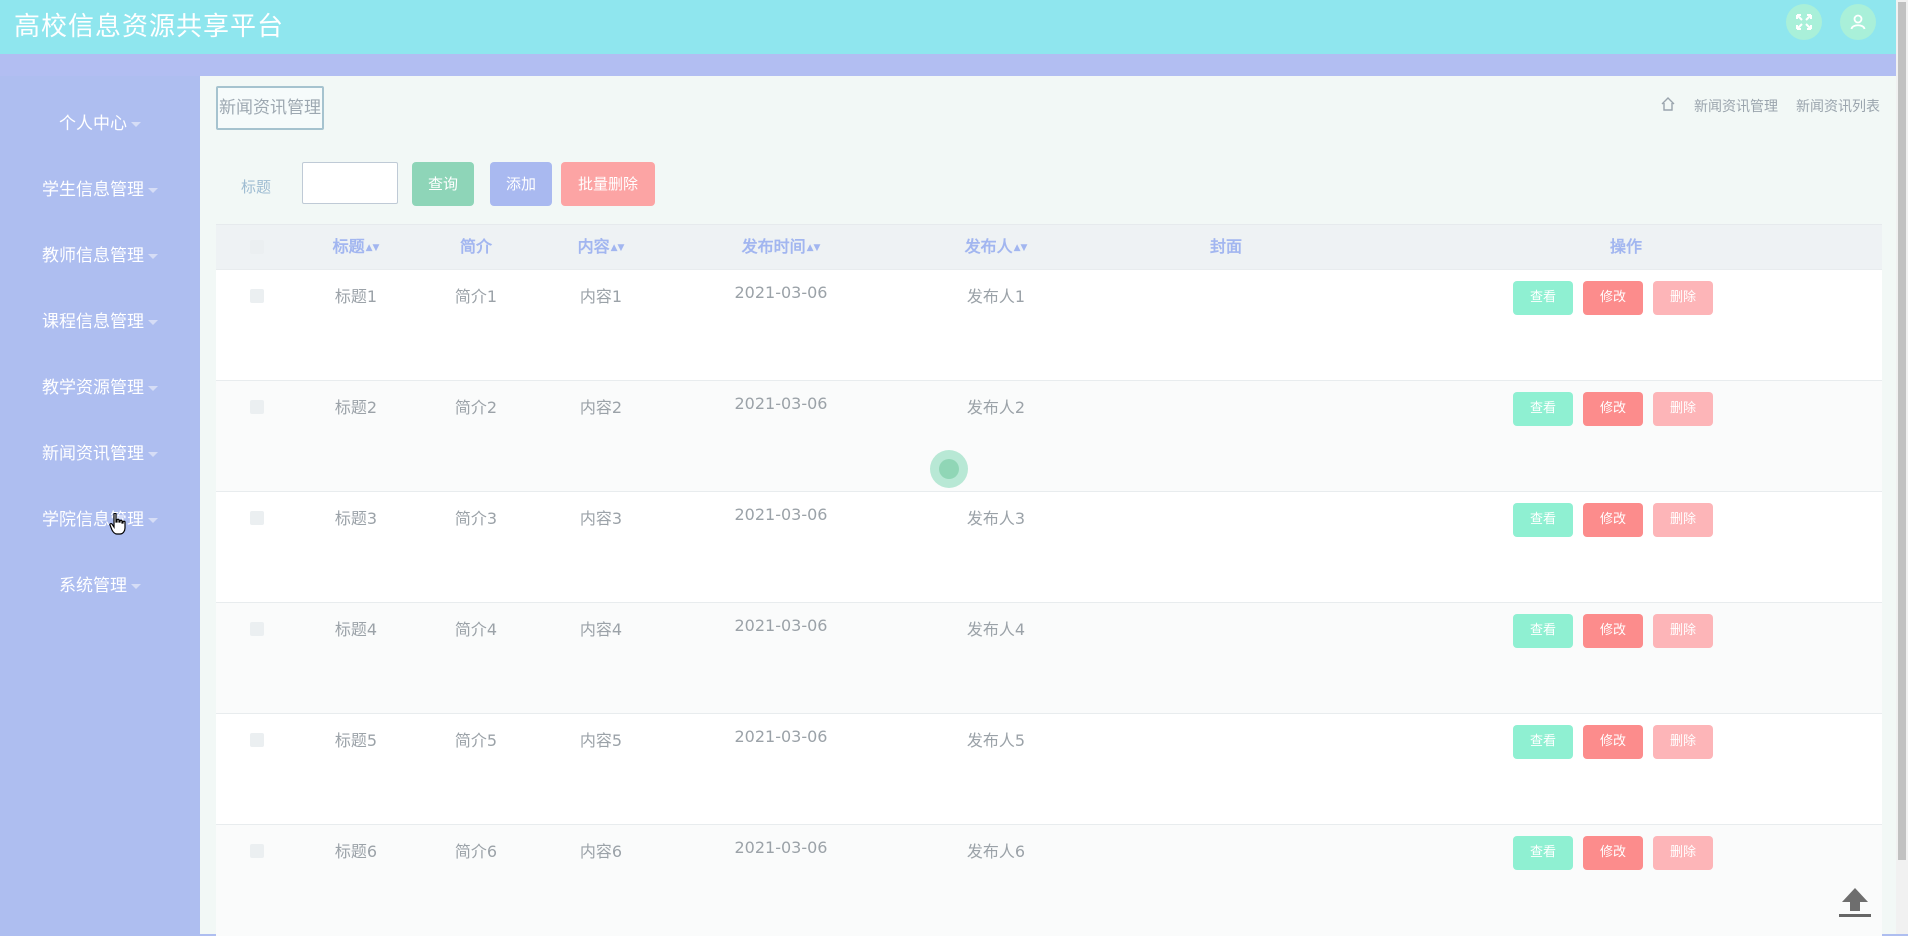  I want to click on cell-author: 发布人1, so click(996, 296).